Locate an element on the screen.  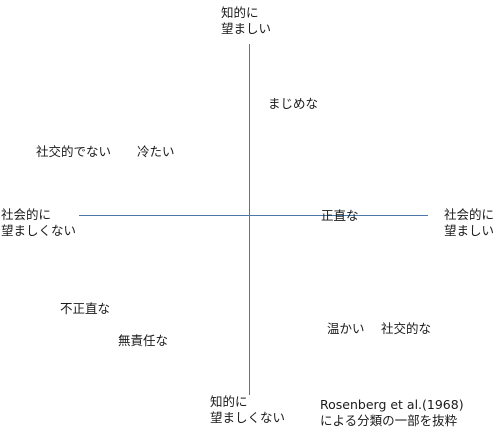
term-atatakai: 温かい is located at coordinates (346, 328).